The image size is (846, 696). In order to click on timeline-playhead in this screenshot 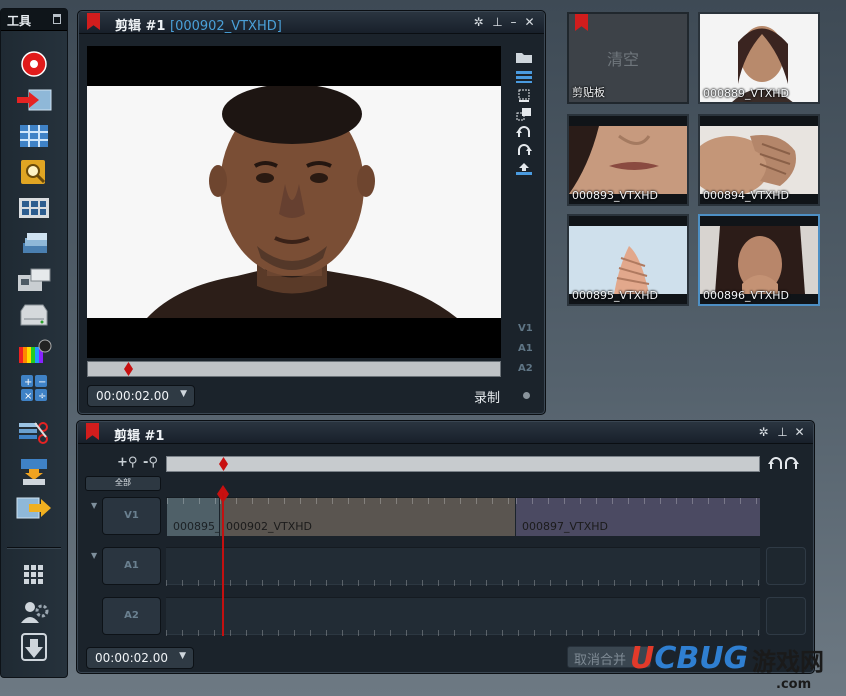, I will do `click(223, 564)`.